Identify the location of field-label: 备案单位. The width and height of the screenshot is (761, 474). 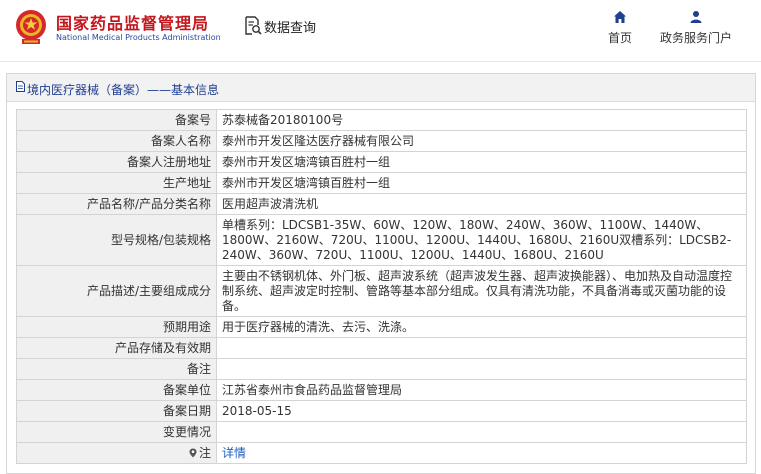
(116, 390).